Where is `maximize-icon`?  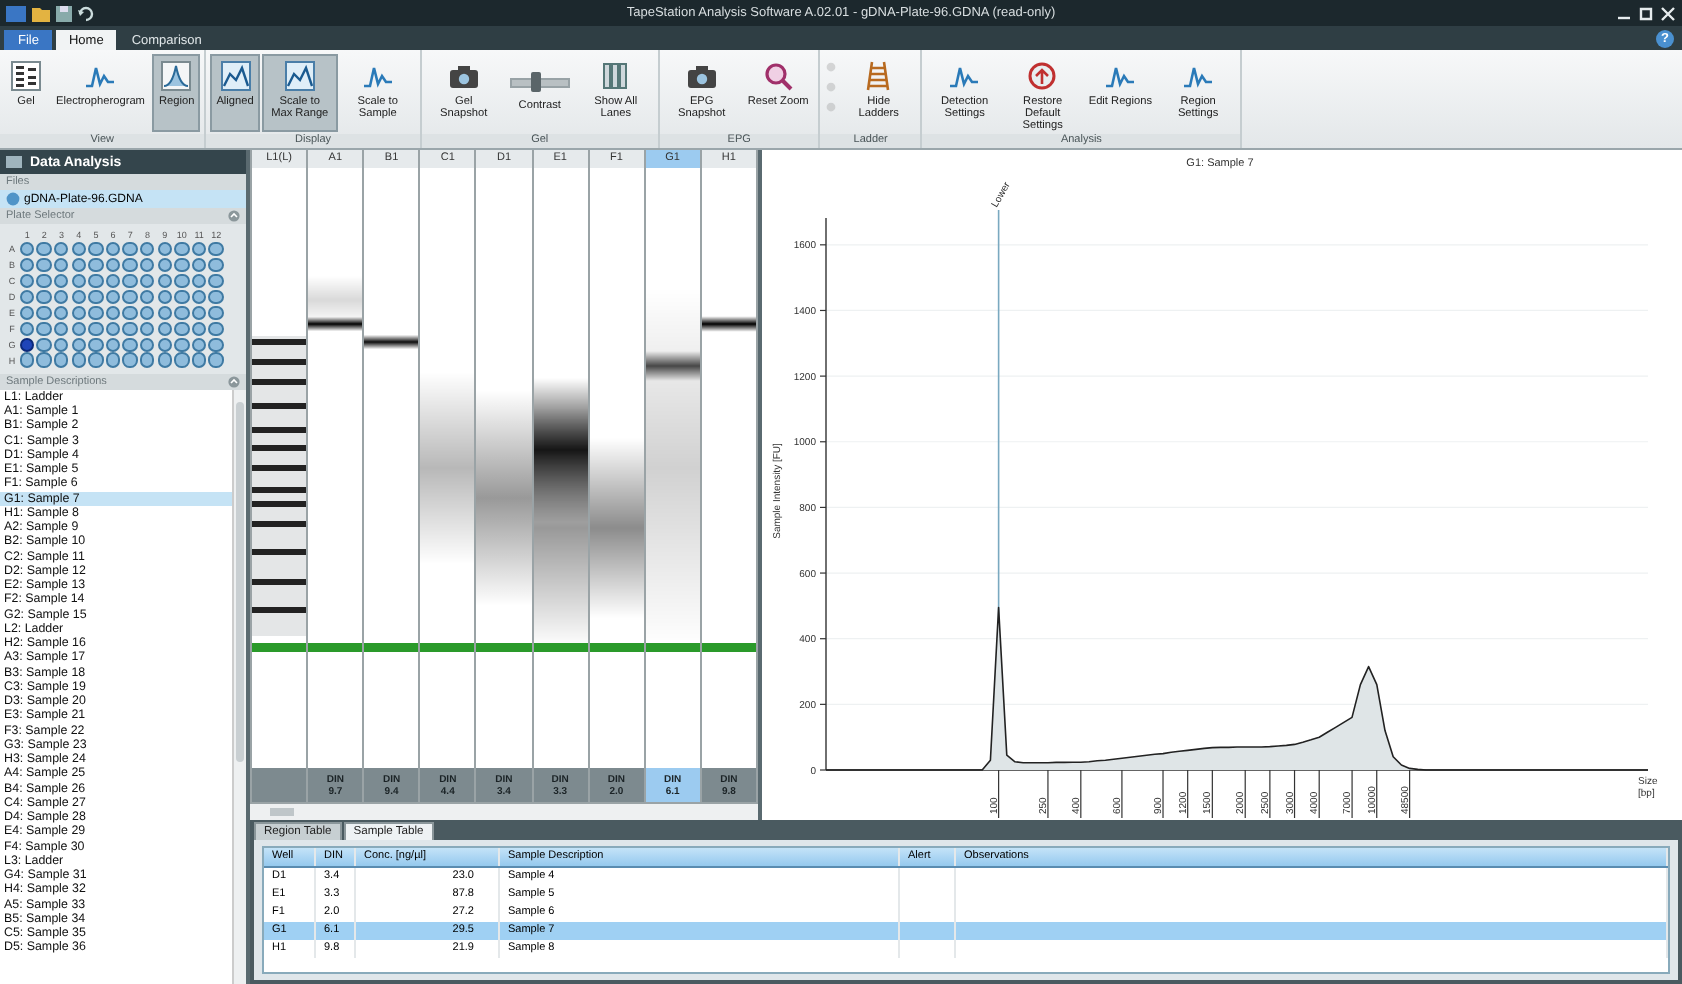 maximize-icon is located at coordinates (1646, 13).